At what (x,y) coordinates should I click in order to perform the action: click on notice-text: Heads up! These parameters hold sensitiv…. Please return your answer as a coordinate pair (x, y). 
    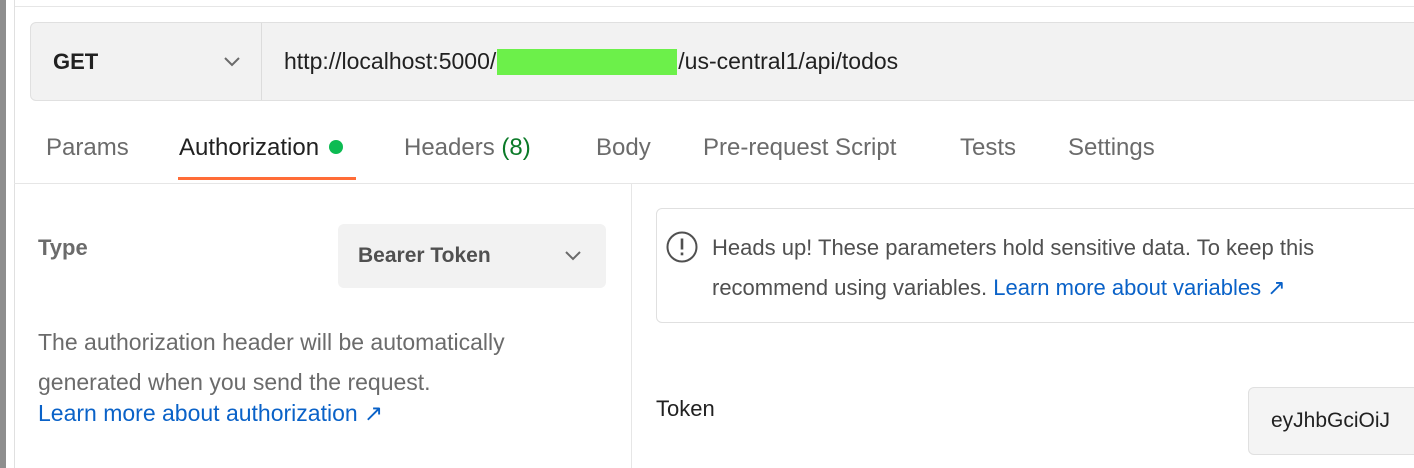
    Looking at the image, I should click on (1063, 268).